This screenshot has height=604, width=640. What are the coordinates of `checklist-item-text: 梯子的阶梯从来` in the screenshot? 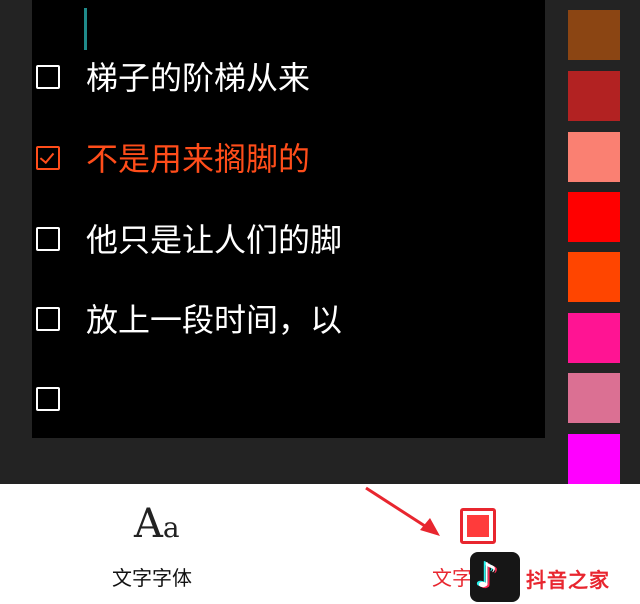 It's located at (198, 78).